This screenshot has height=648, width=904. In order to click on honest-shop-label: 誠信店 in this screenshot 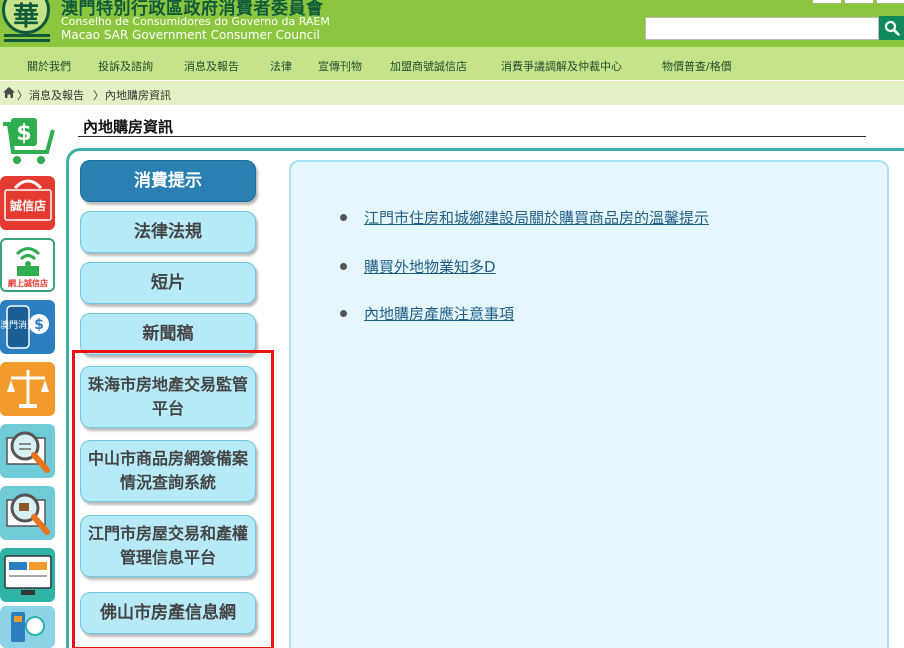, I will do `click(27, 205)`.